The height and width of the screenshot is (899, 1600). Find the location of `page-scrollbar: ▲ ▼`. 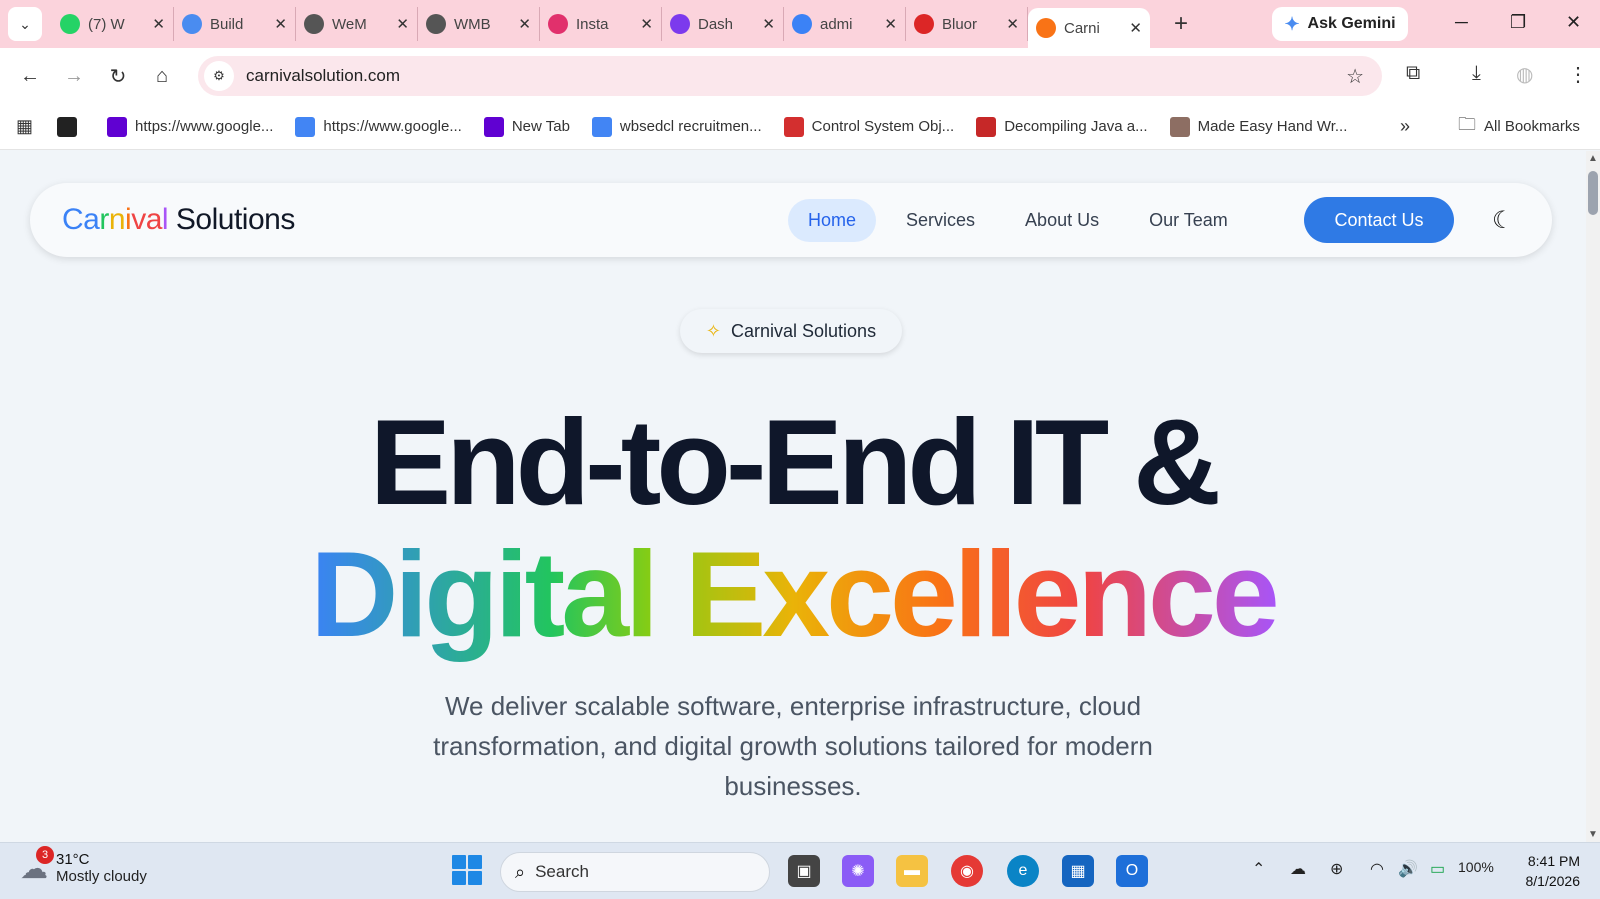

page-scrollbar: ▲ ▼ is located at coordinates (1593, 496).